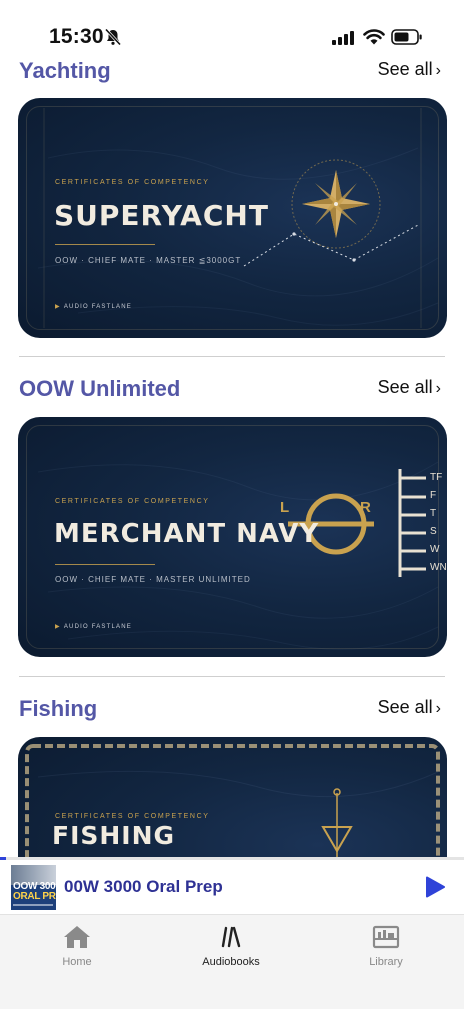 Image resolution: width=464 pixels, height=1009 pixels. What do you see at coordinates (386, 962) in the screenshot?
I see `tab-label: Library` at bounding box center [386, 962].